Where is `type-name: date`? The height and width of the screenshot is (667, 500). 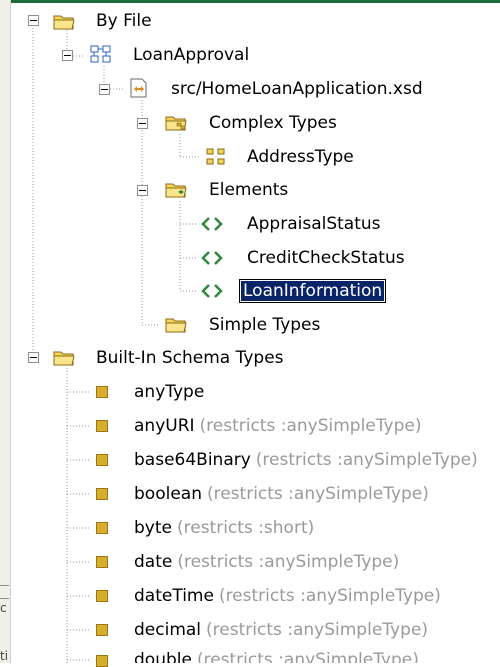 type-name: date is located at coordinates (153, 562).